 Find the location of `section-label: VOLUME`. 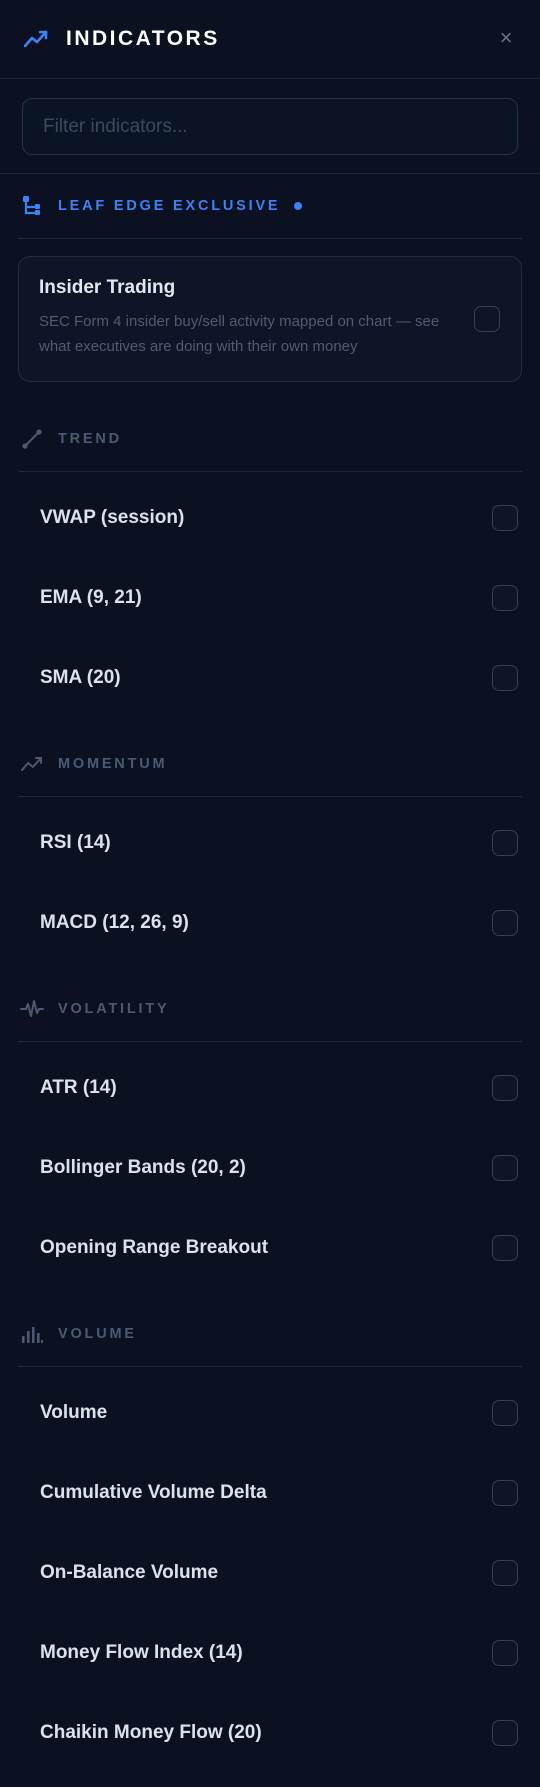

section-label: VOLUME is located at coordinates (97, 1334).